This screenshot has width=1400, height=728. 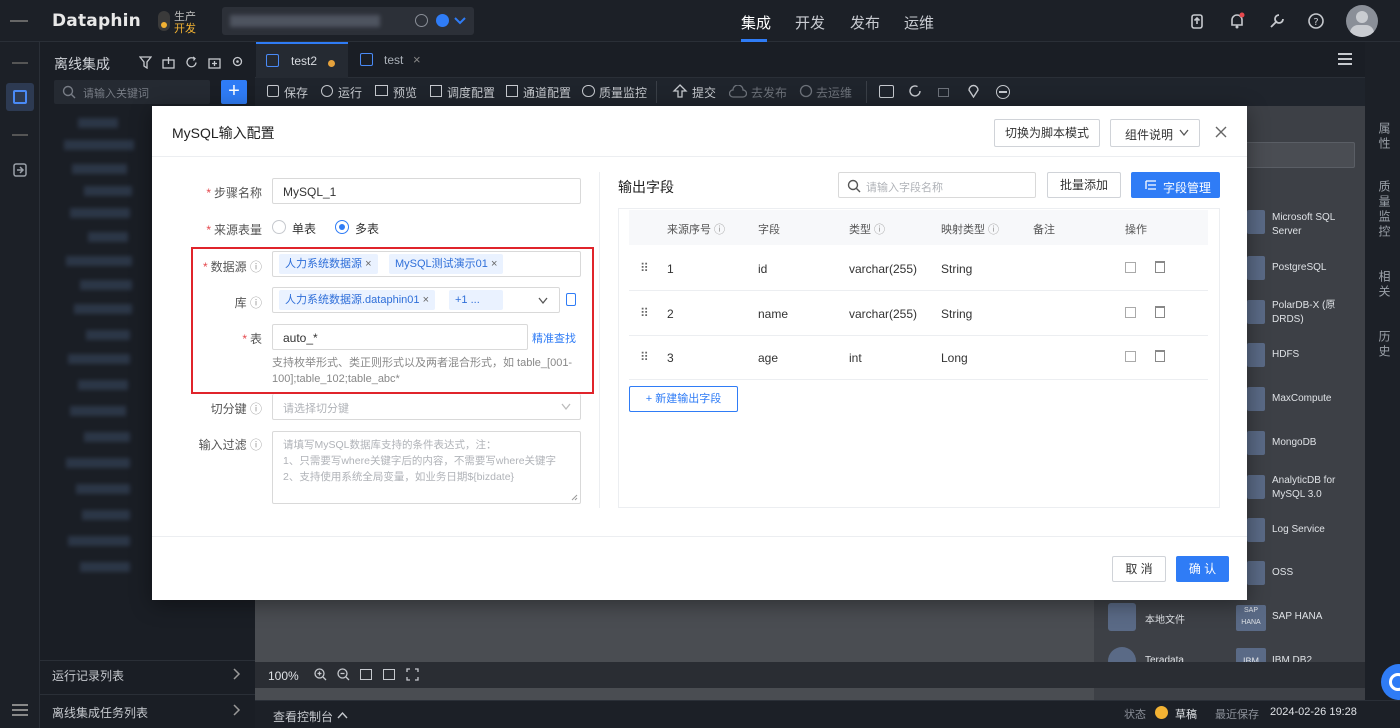 I want to click on fit-icon, so click(x=366, y=674).